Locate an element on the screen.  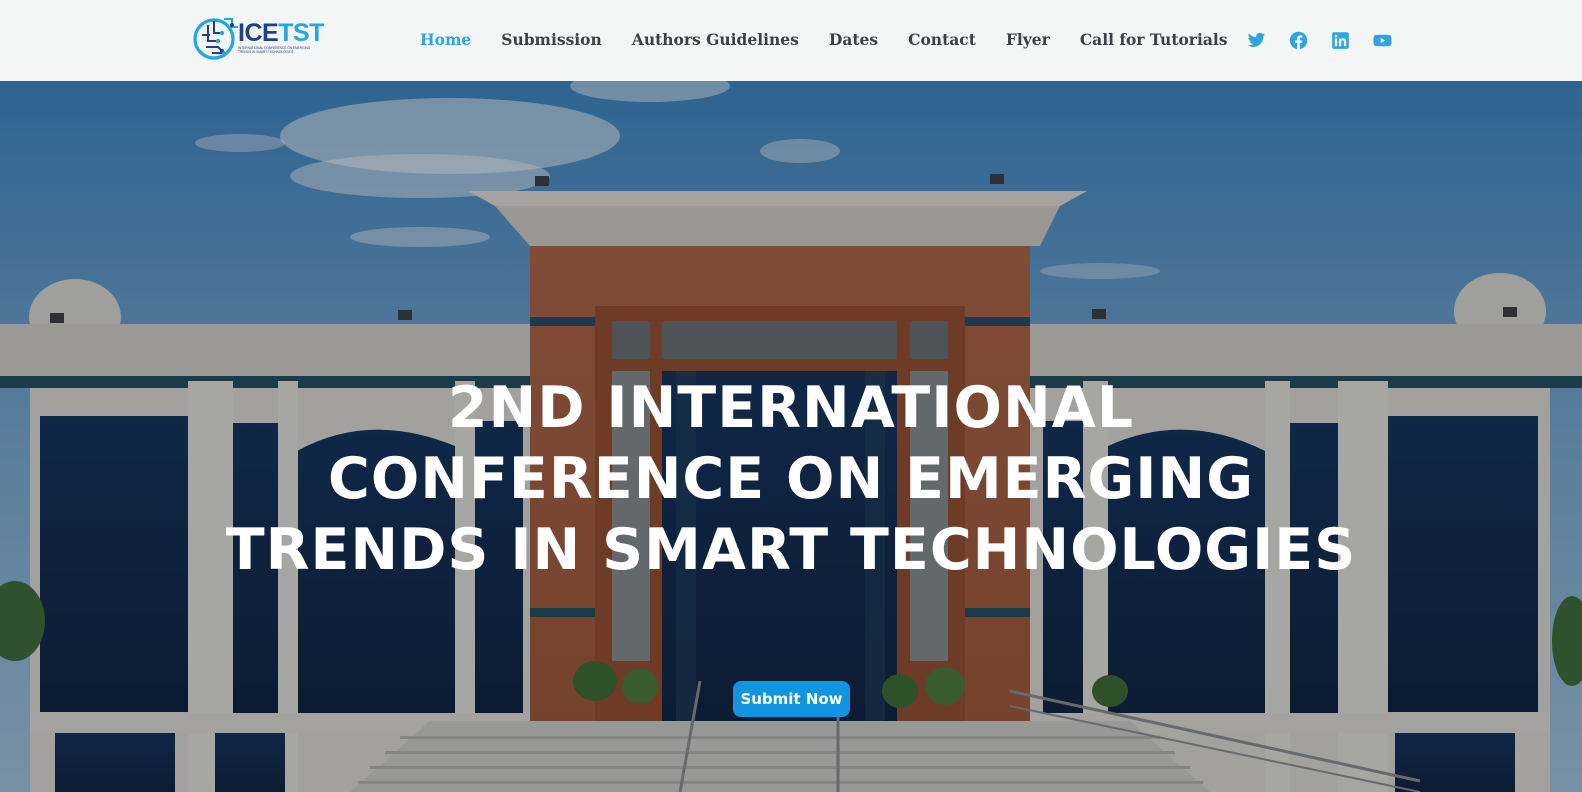
logo-word-accent: TST is located at coordinates (301, 33).